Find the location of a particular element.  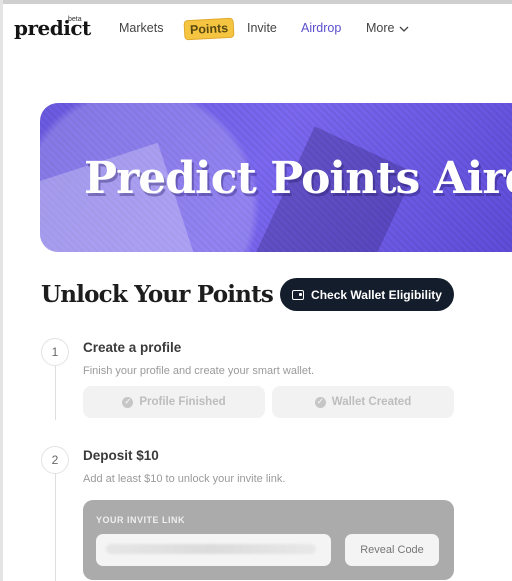

section-title: Unlock Your Points is located at coordinates (157, 294).